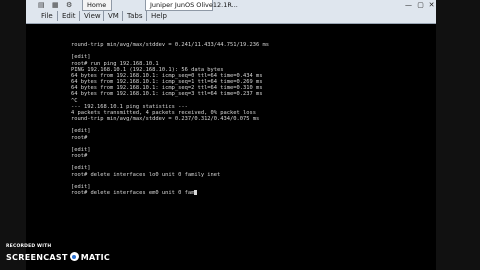 The width and height of the screenshot is (480, 270). Describe the element at coordinates (196, 193) in the screenshot. I see `terminal-cursor` at that location.